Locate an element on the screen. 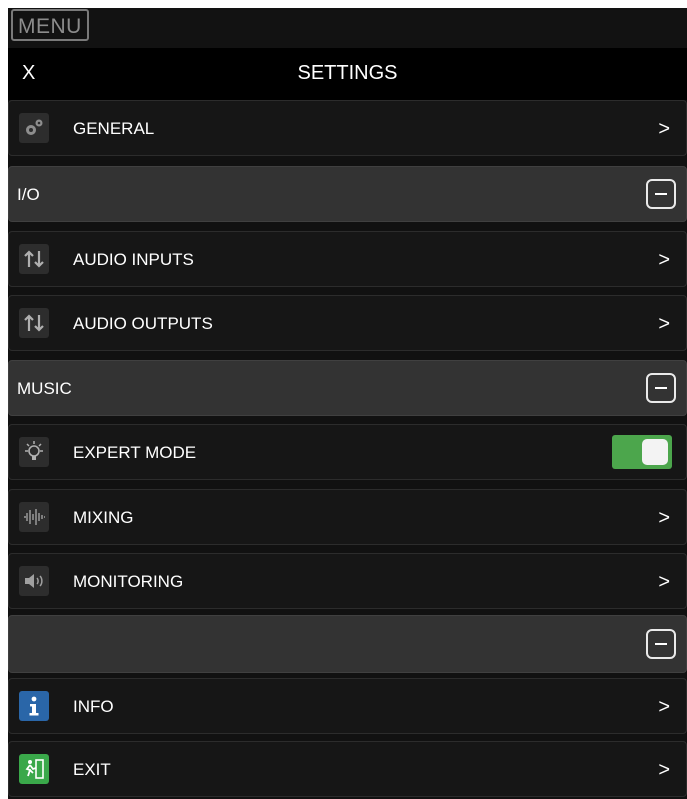 This screenshot has width=687, height=799. row-audio-outputs: AUDIO OUTPUTS > is located at coordinates (347, 323).